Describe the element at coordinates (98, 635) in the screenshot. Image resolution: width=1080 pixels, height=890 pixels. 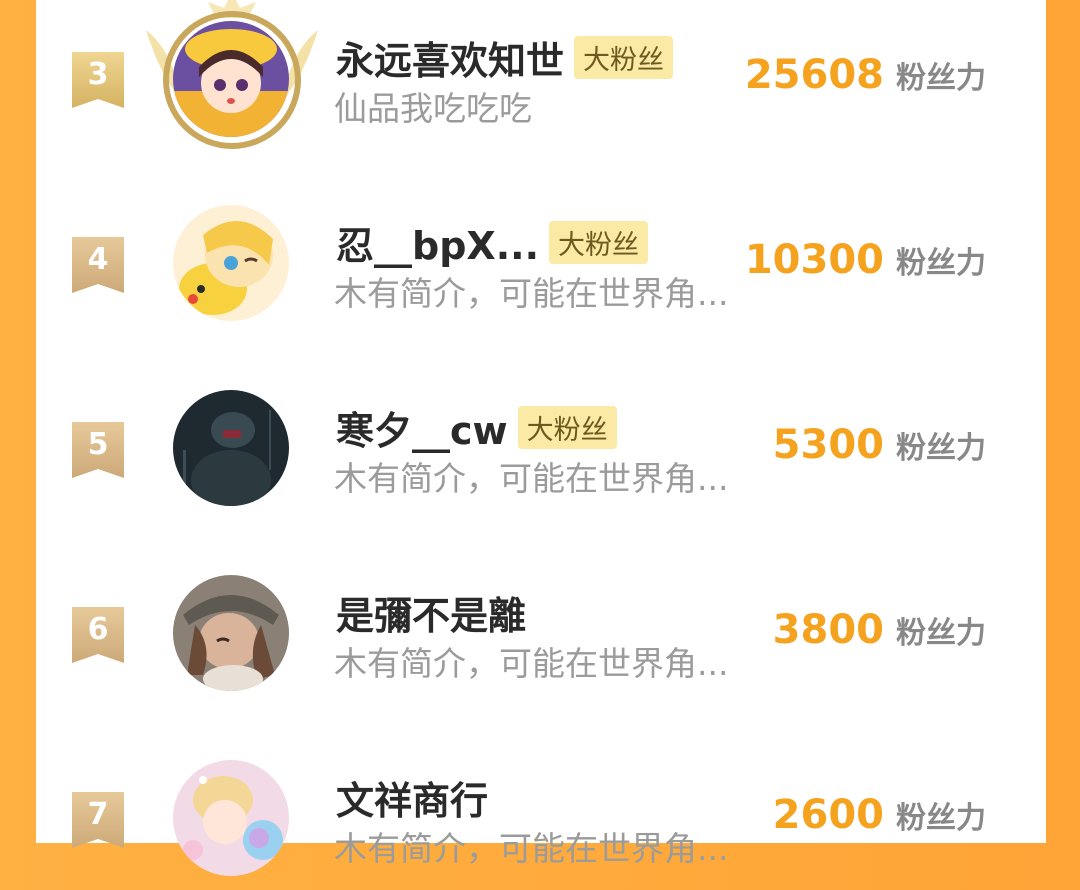
I see `rank-tag: 6` at that location.